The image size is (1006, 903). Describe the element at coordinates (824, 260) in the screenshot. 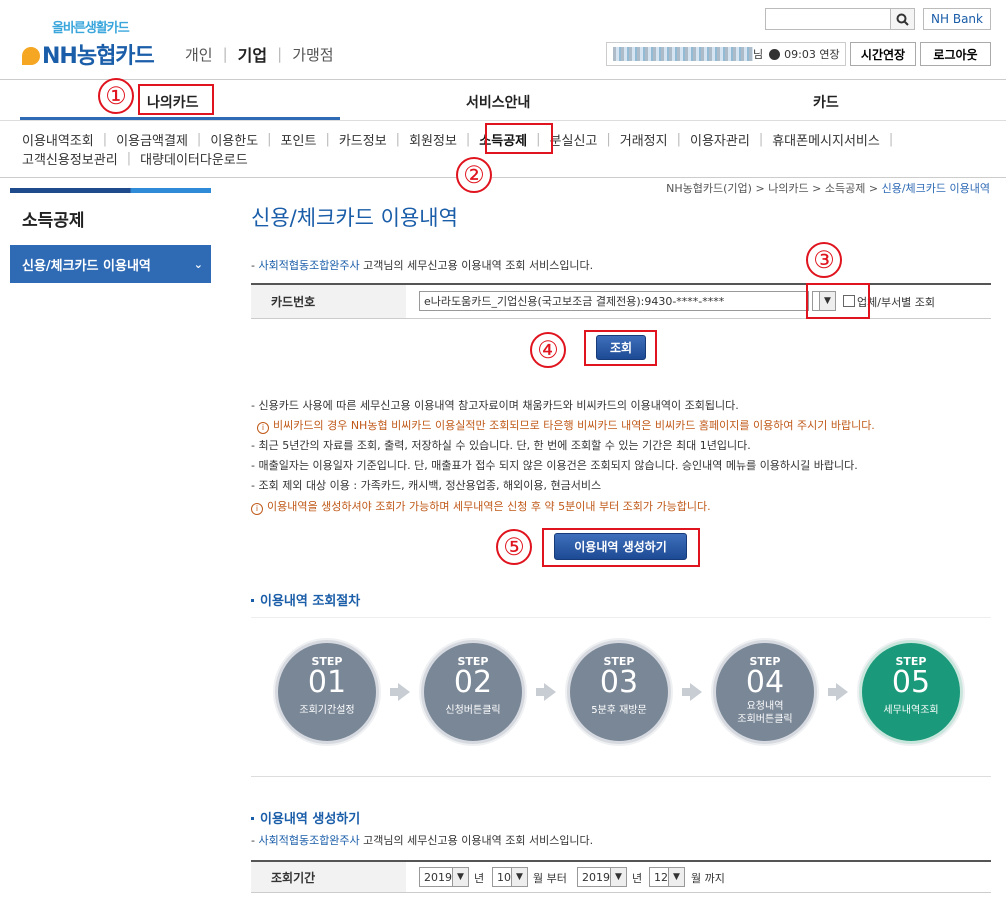

I see `annotation-number-3: ③` at that location.